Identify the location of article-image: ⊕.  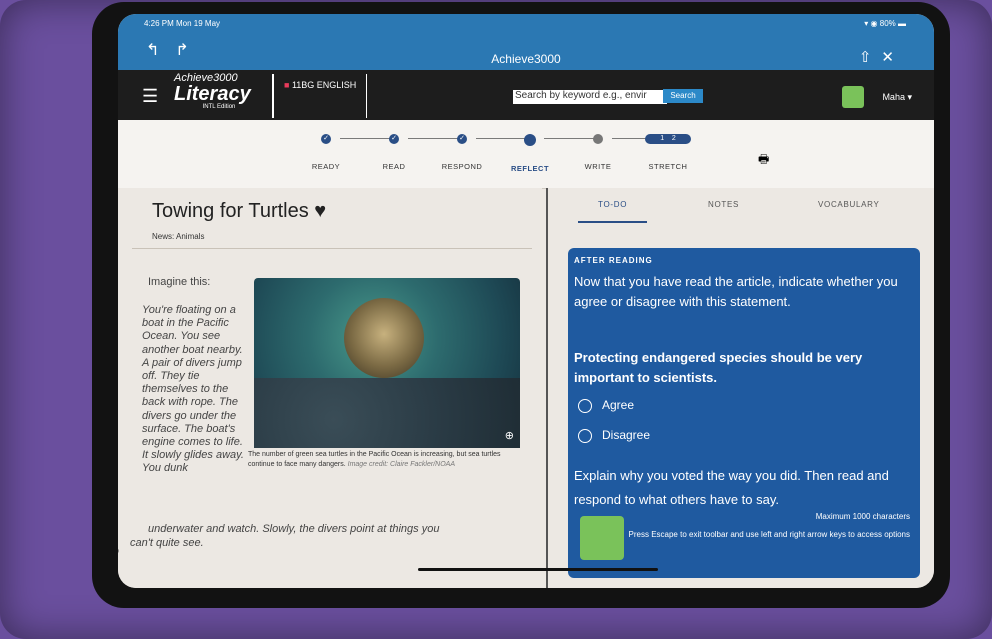
(387, 363).